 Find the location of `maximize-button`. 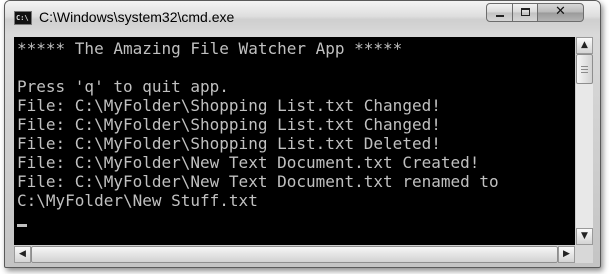

maximize-button is located at coordinates (525, 12).